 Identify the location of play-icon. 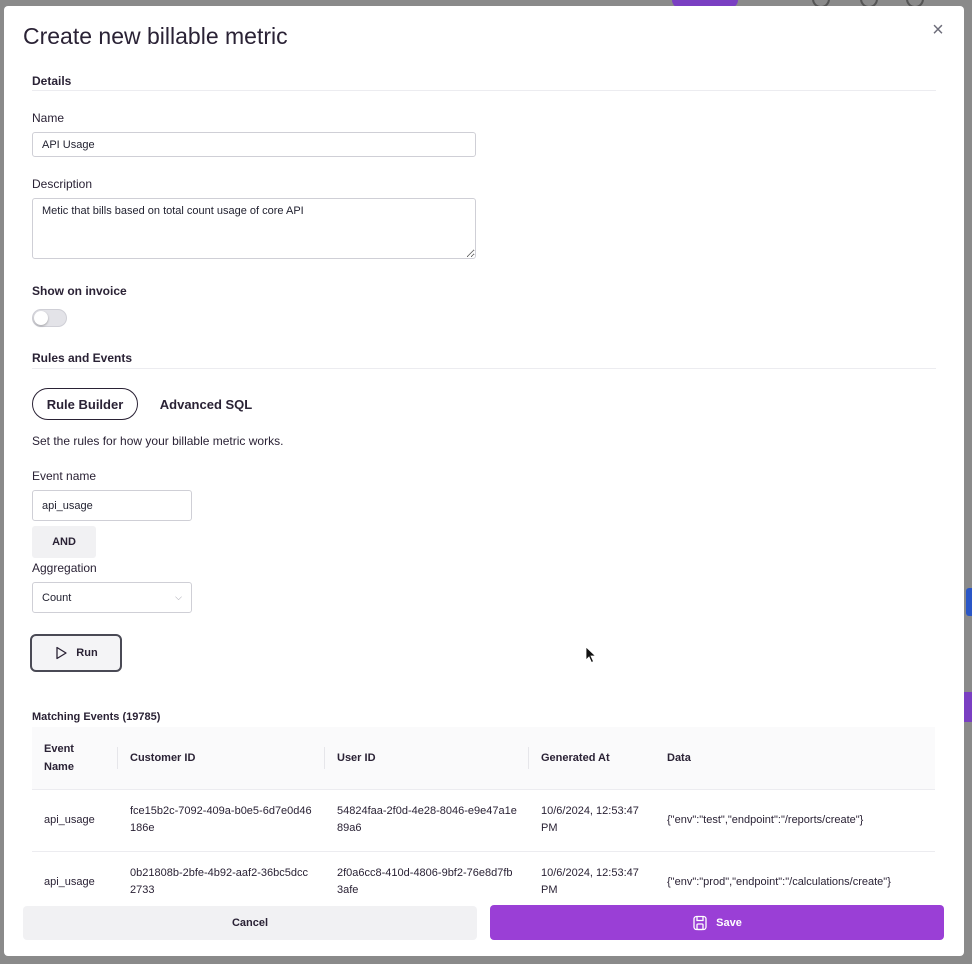
(61, 653).